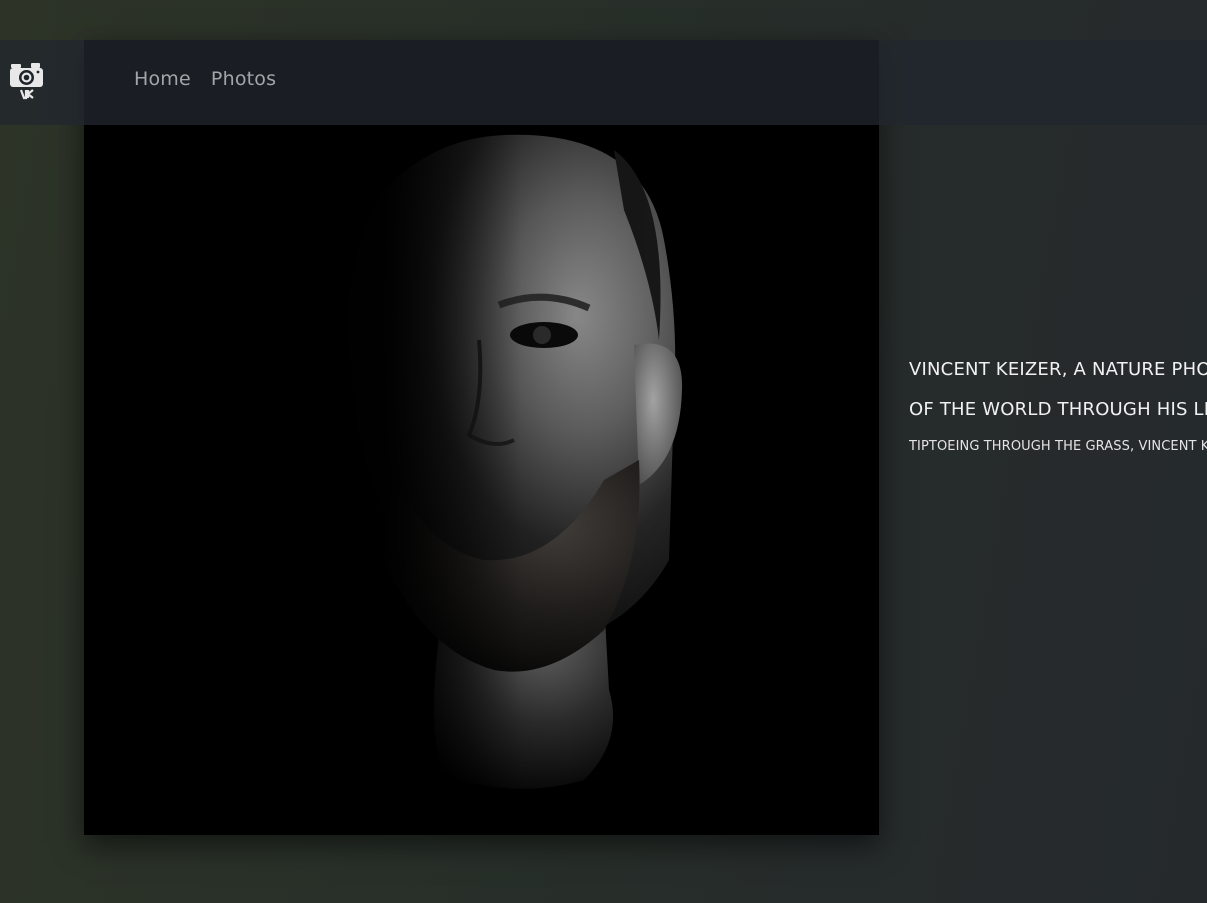 The image size is (1207, 903). I want to click on camera-logo-svg, so click(26, 81).